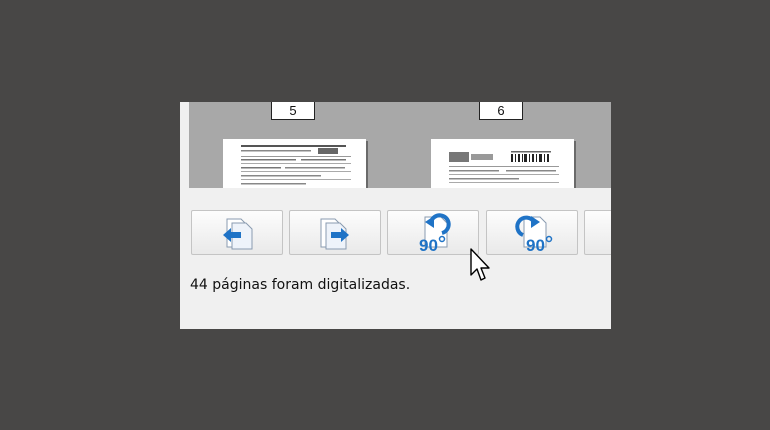 The height and width of the screenshot is (430, 770). I want to click on move-page-left-icon, so click(238, 233).